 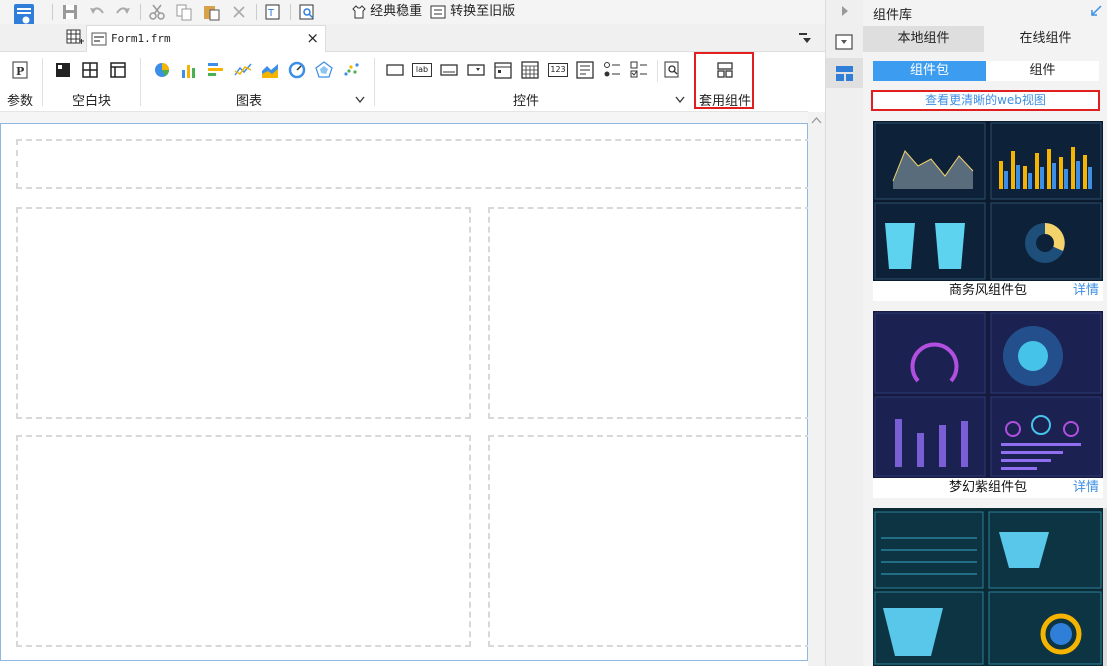 I want to click on ribbon: P 参数 空白块 图表 lab 123 控件 套用组件, so click(x=404, y=82).